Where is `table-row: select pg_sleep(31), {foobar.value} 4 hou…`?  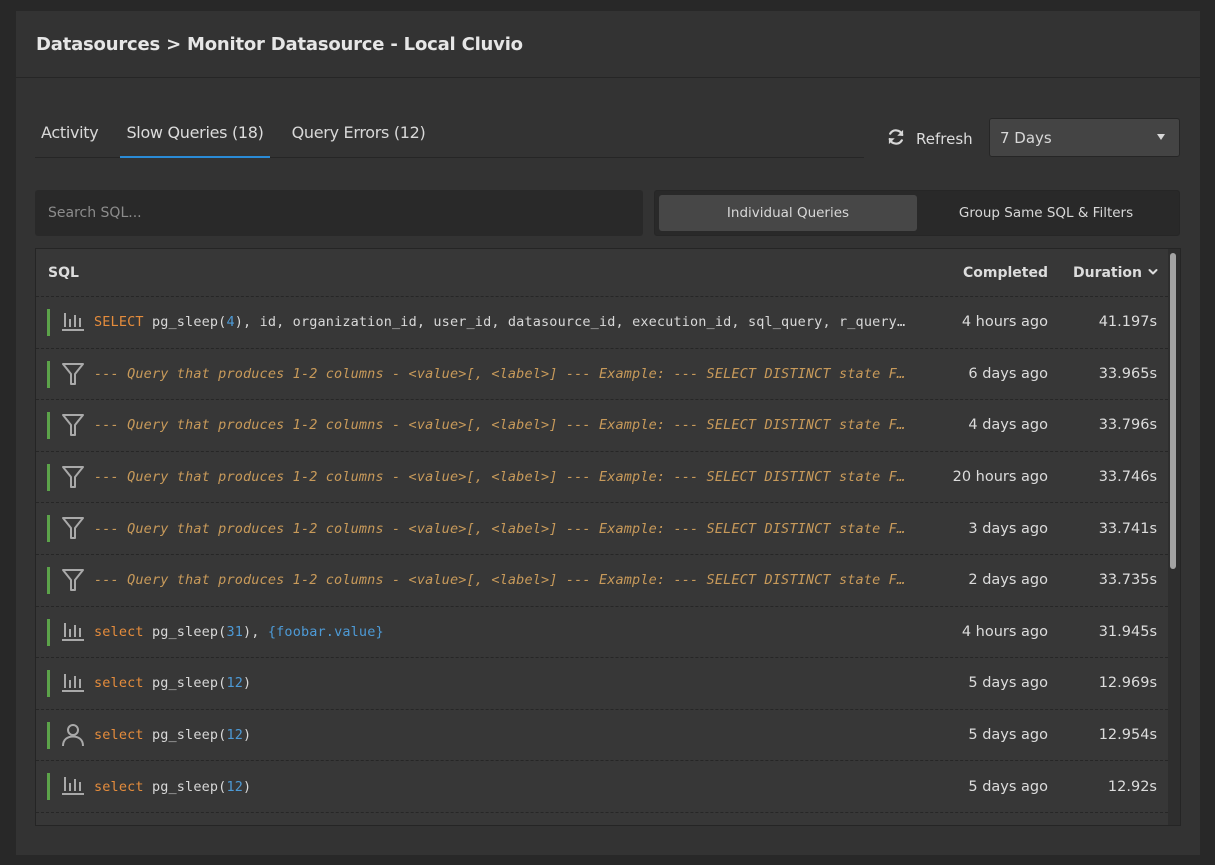
table-row: select pg_sleep(31), {foobar.value} 4 hou… is located at coordinates (602, 633).